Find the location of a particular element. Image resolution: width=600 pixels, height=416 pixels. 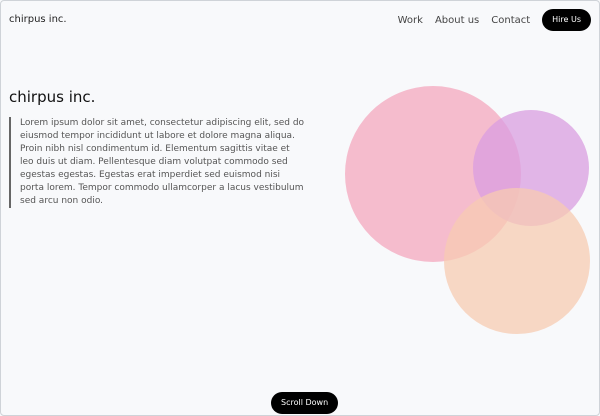

nav-link-contact: Contact is located at coordinates (510, 20).